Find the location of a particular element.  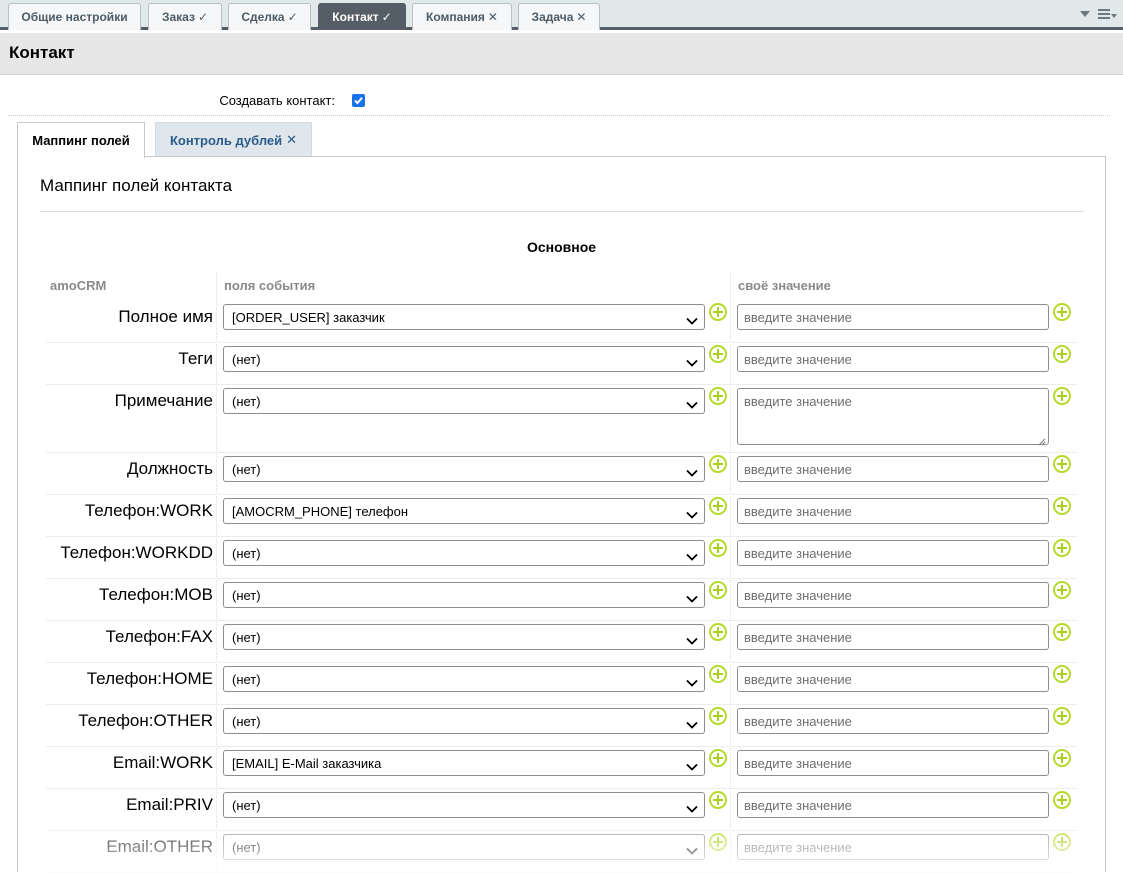

tab-duplicate-control: Контроль дублей ✕ is located at coordinates (233, 139).